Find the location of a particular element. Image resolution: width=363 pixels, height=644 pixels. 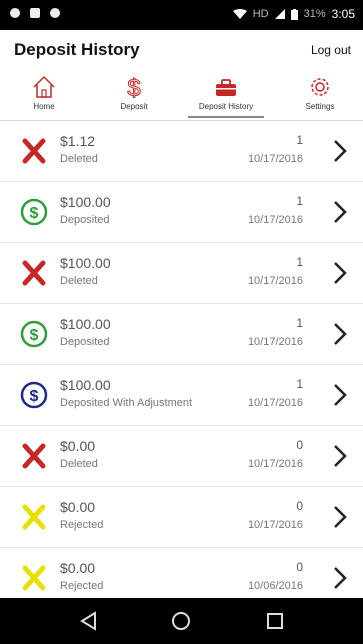

android-nav-bar is located at coordinates (181, 621).